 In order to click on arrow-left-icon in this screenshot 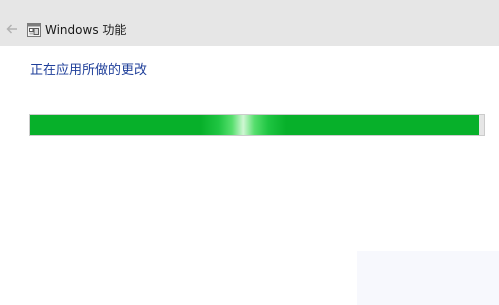, I will do `click(11, 29)`.